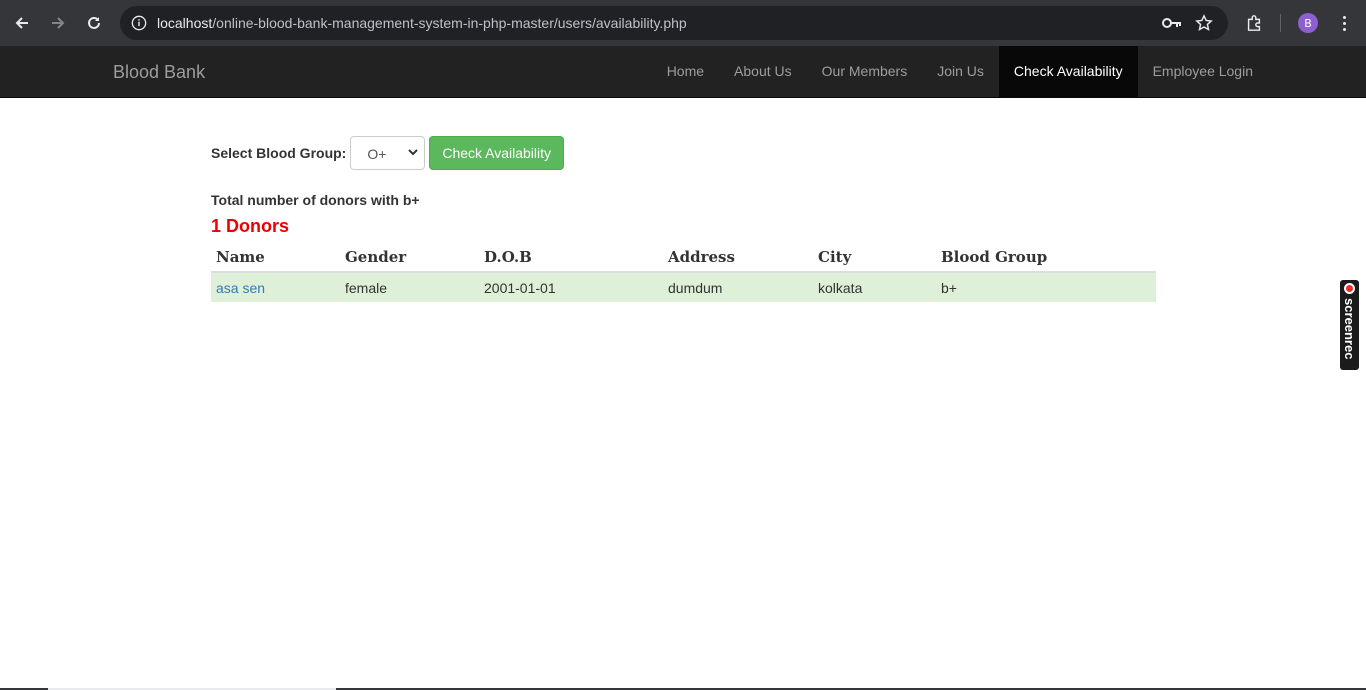 Image resolution: width=1366 pixels, height=690 pixels. I want to click on url-host: localhost, so click(185, 23).